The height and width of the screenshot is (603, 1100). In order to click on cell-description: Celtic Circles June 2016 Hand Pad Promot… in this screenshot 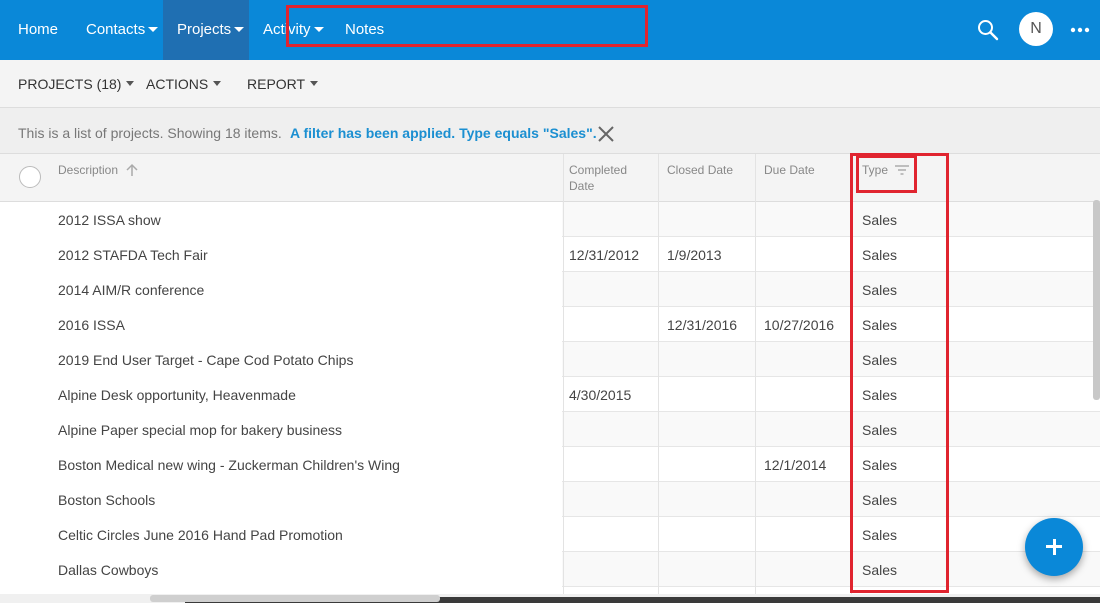, I will do `click(200, 535)`.